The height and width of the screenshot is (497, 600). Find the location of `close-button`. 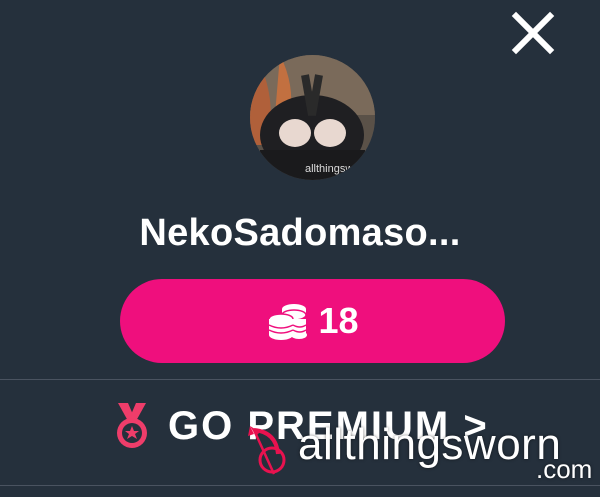

close-button is located at coordinates (533, 33).